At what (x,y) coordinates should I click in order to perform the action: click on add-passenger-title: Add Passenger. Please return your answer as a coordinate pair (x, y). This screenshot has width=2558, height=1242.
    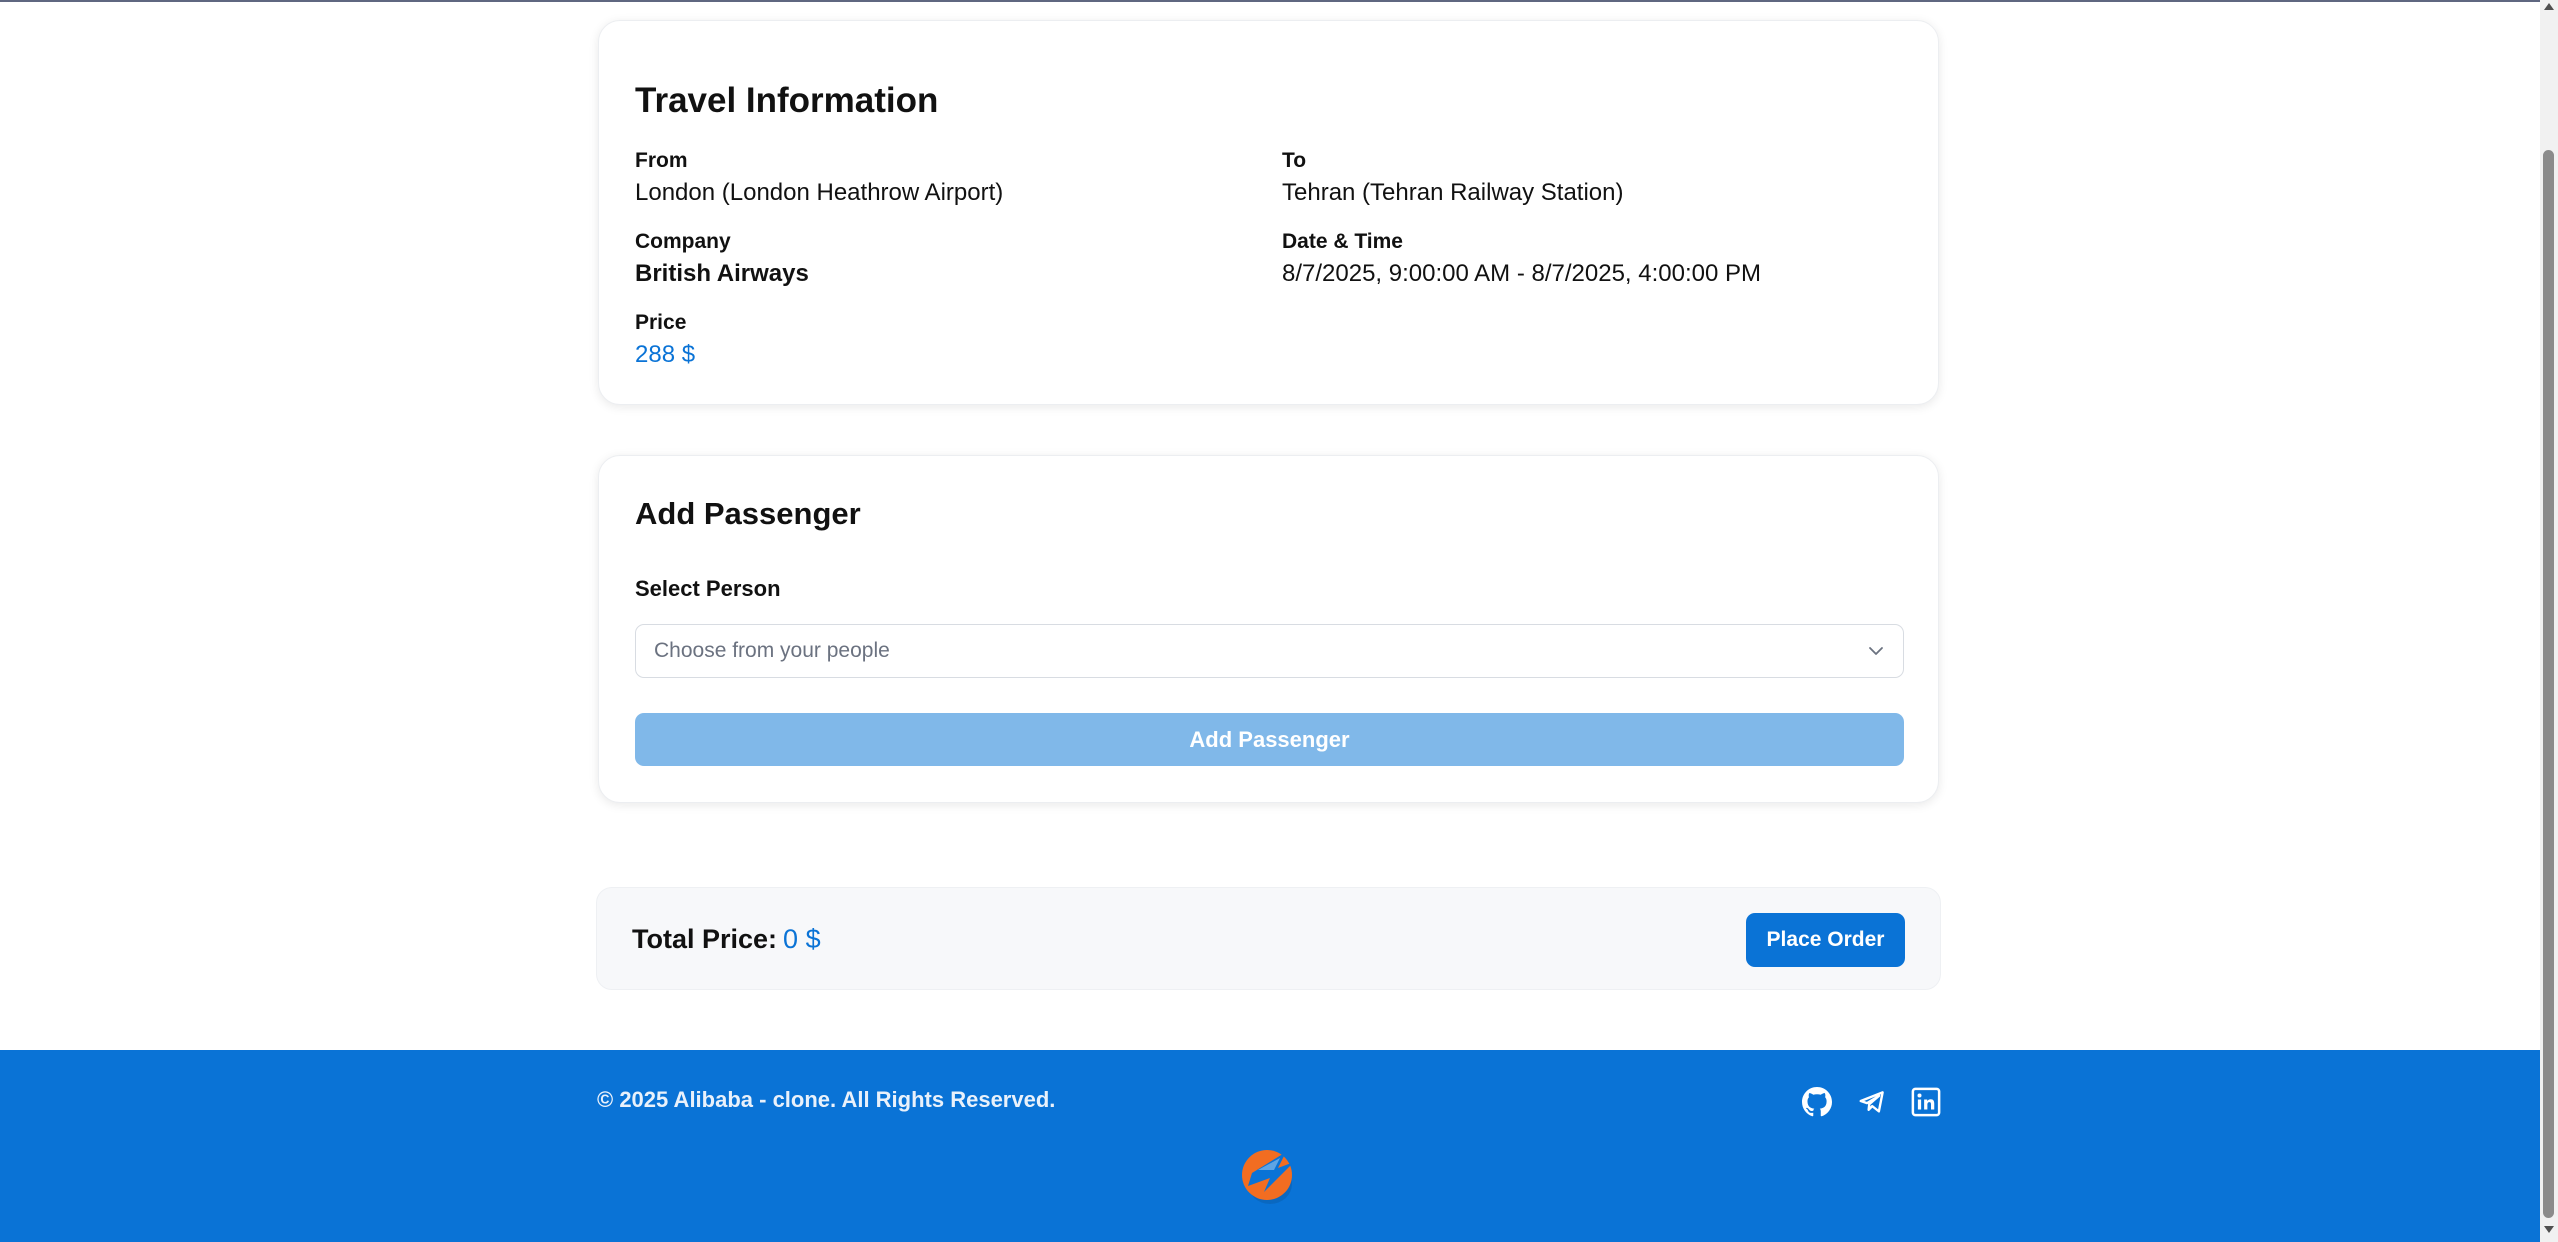
    Looking at the image, I should click on (748, 513).